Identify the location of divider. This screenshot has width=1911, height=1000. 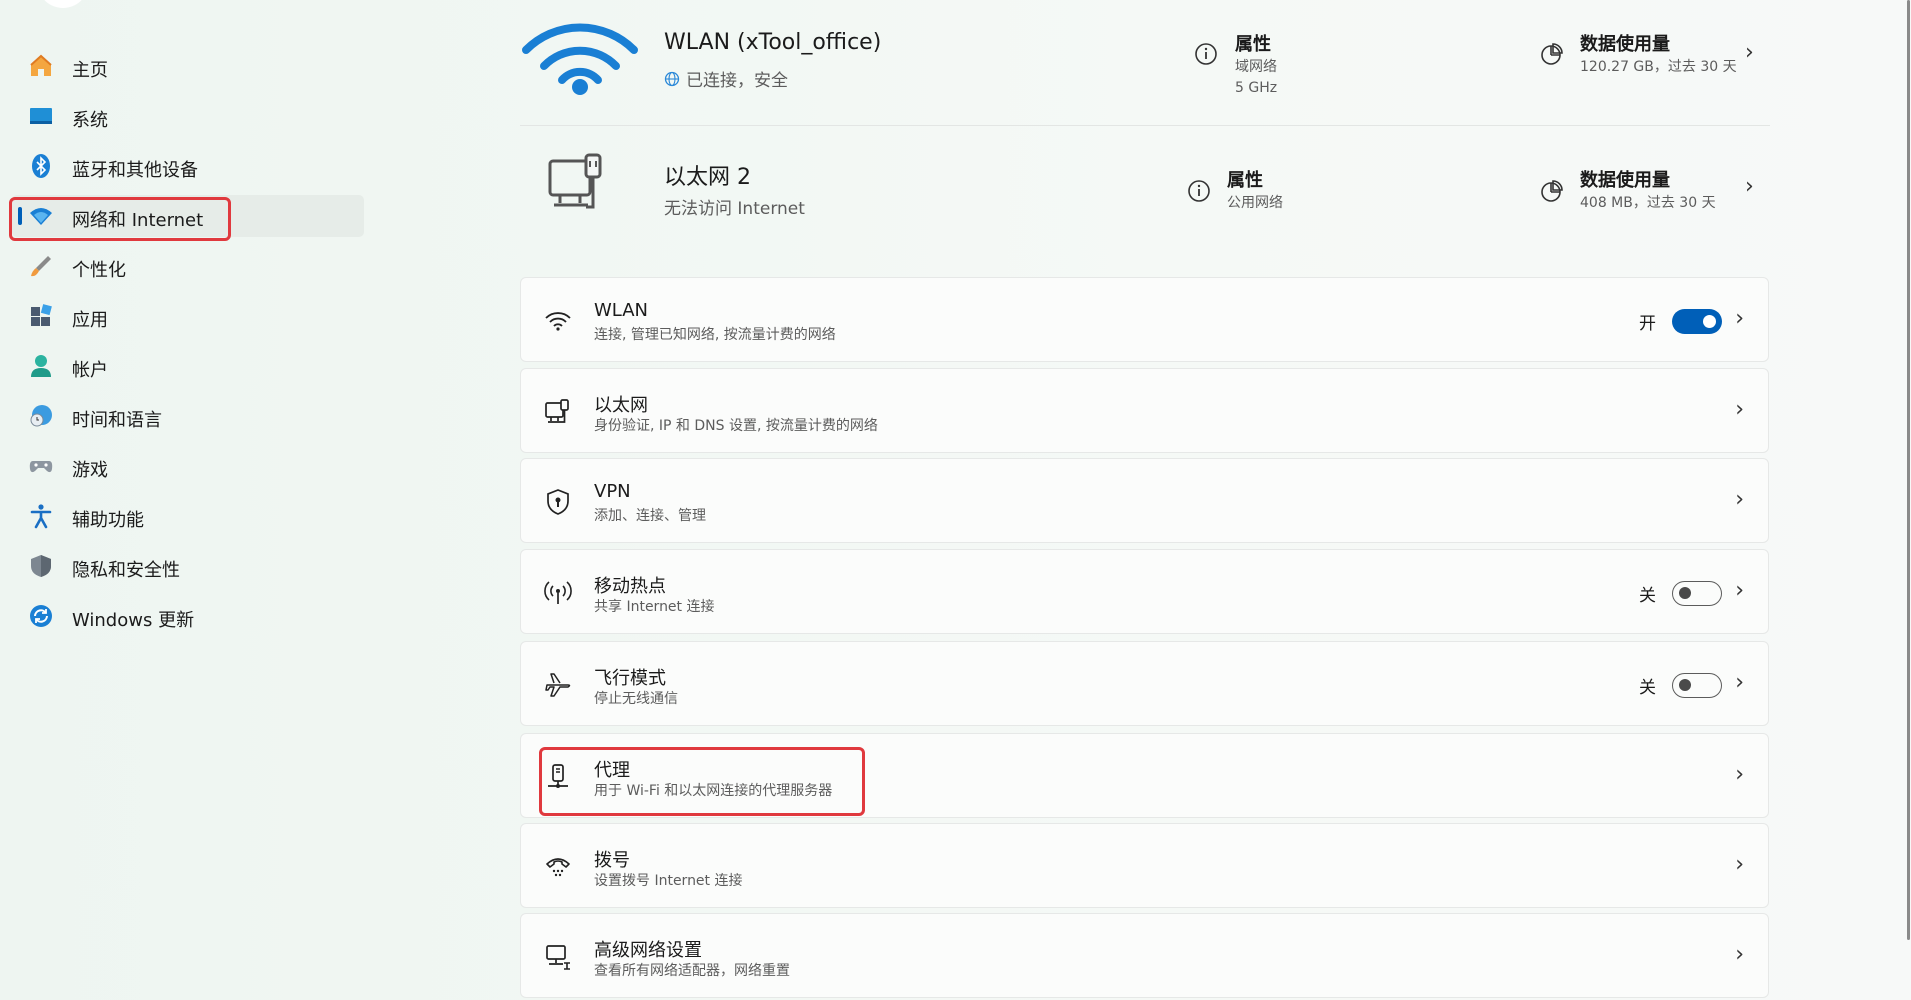
(1145, 125).